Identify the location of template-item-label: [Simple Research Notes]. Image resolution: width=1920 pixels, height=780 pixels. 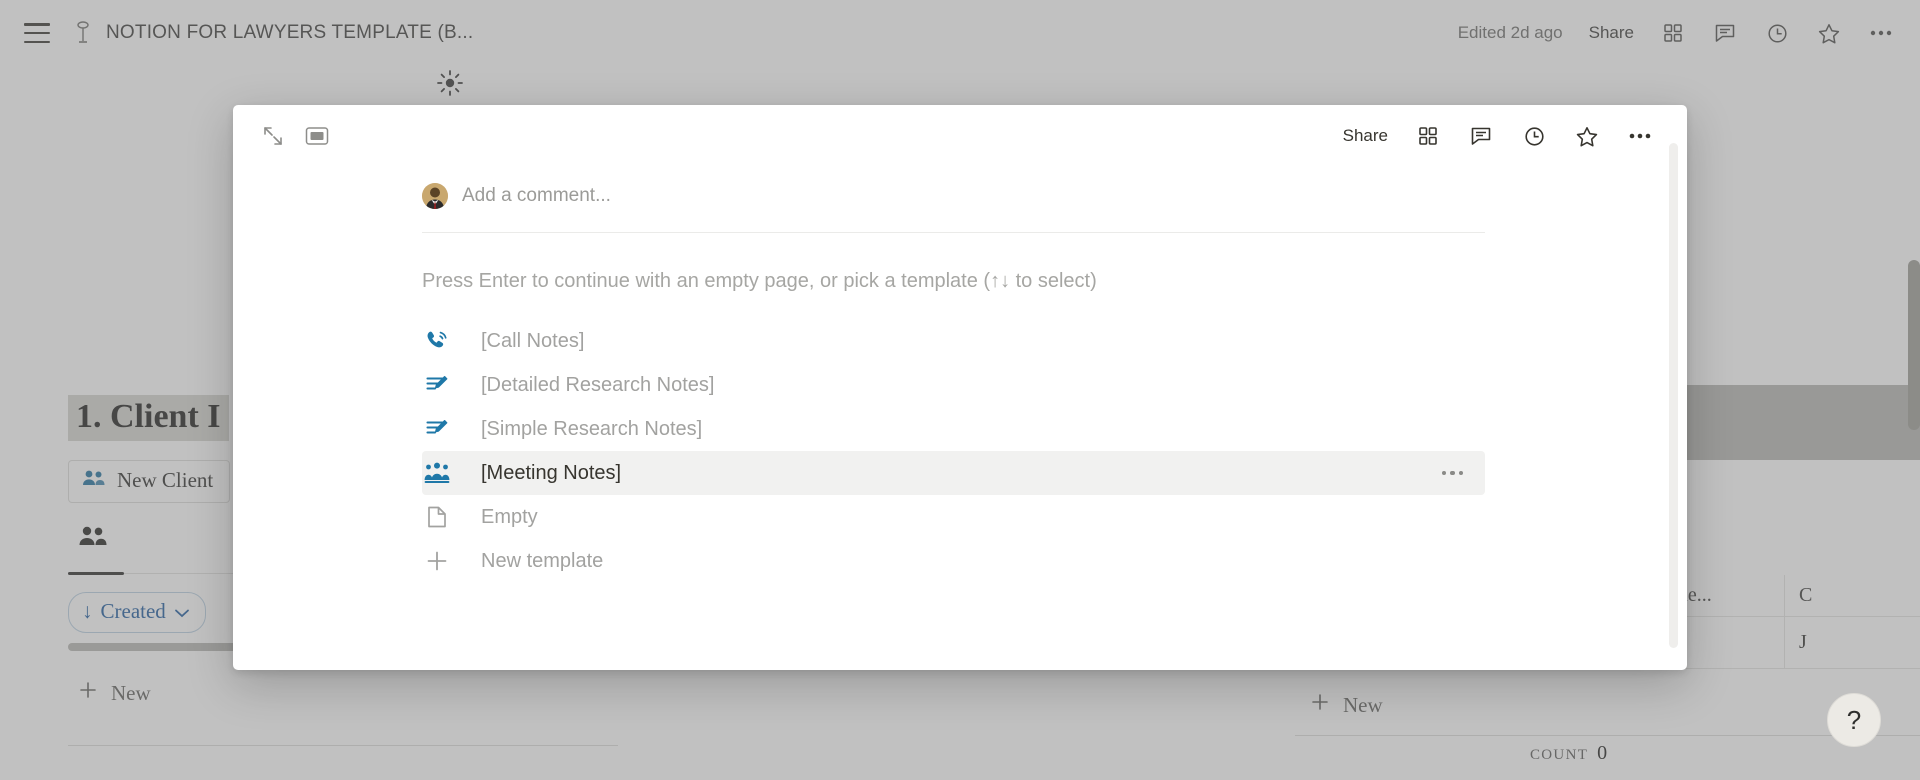
(592, 428).